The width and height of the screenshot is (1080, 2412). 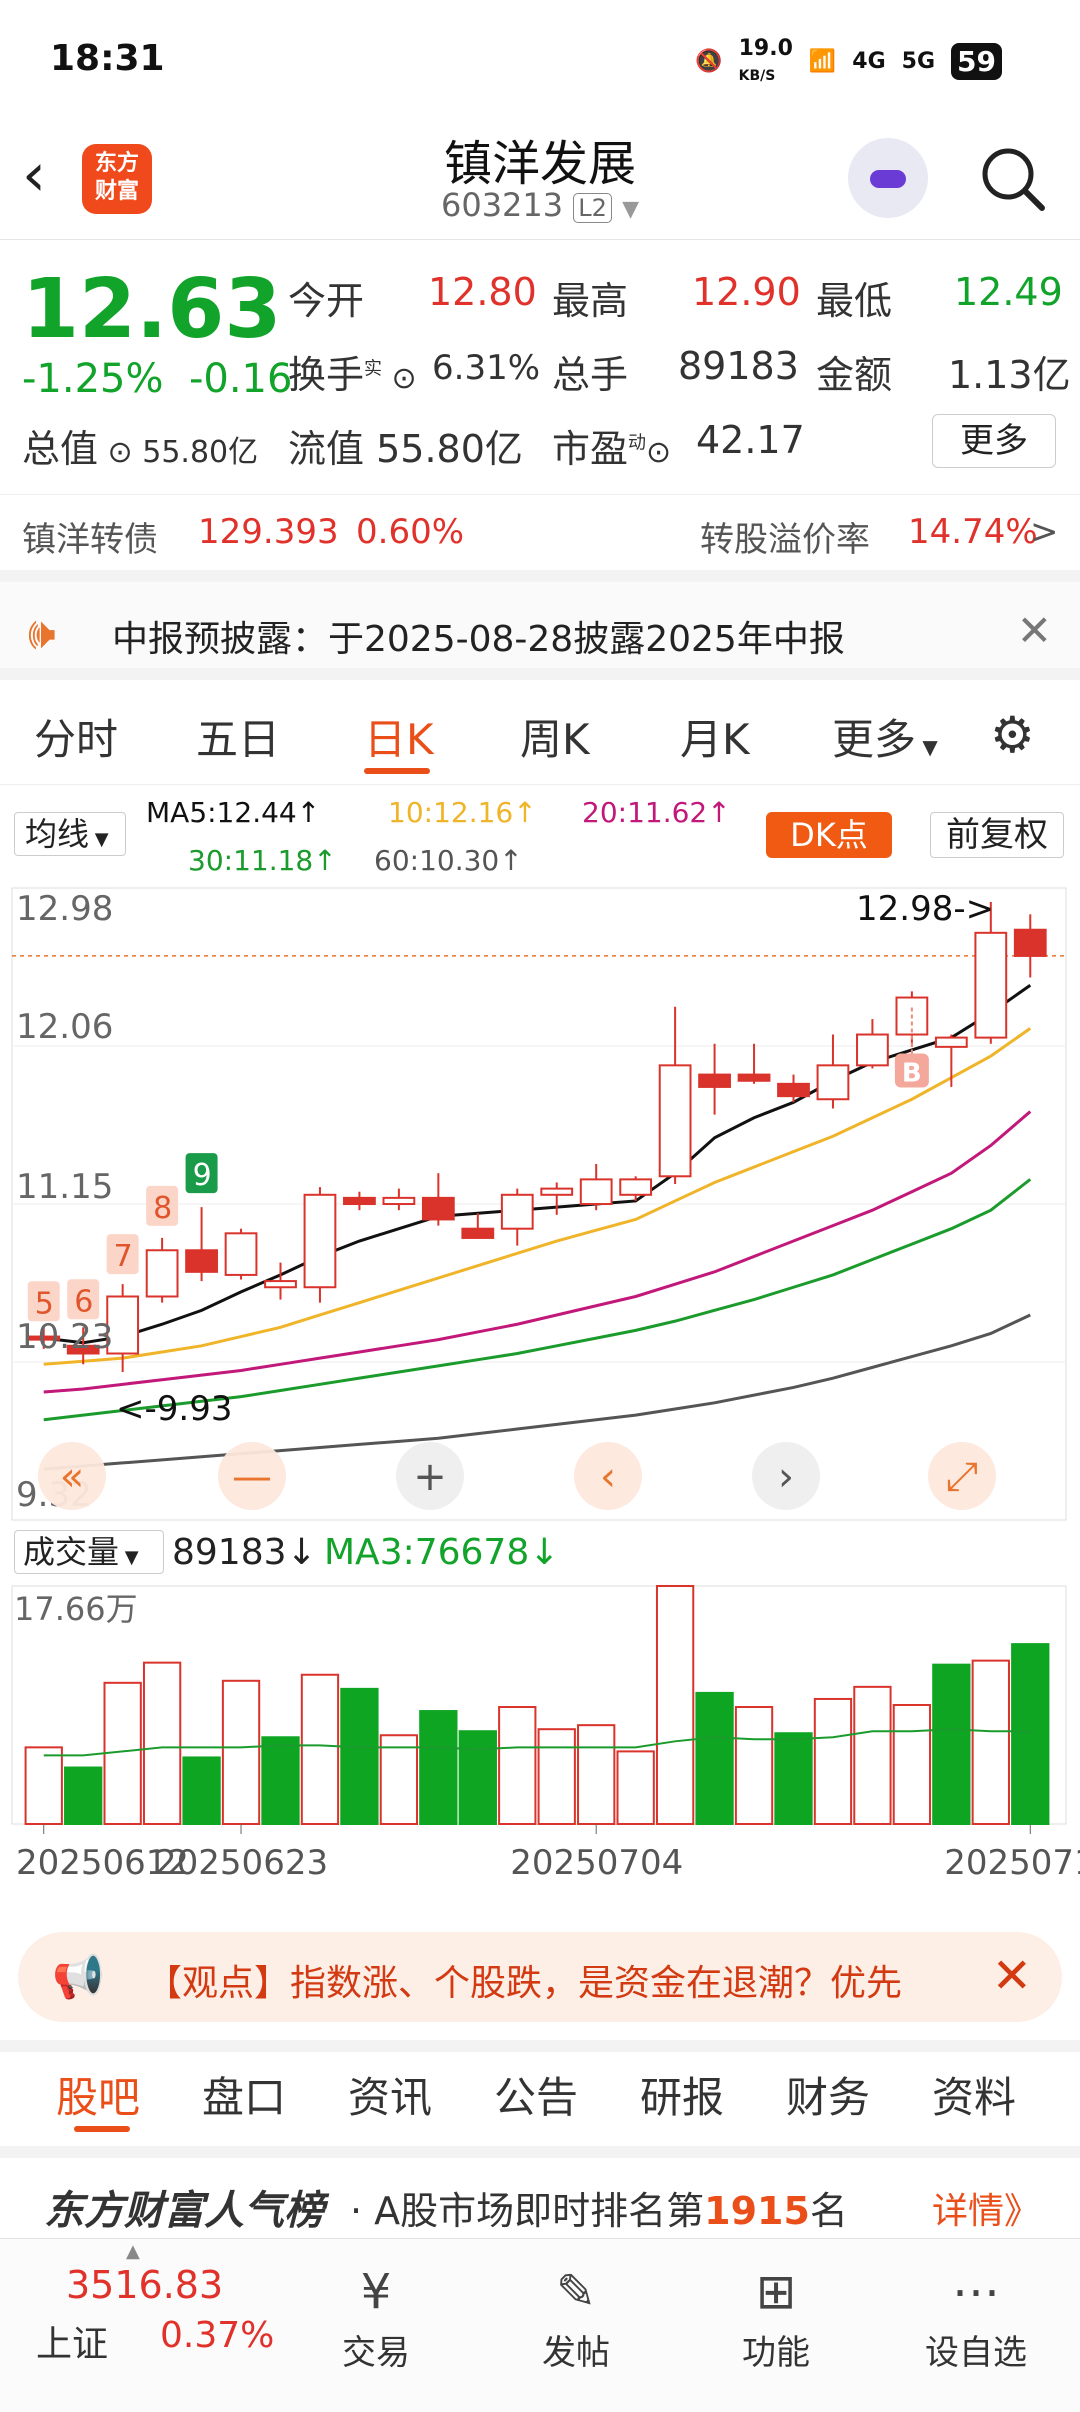 What do you see at coordinates (268, 532) in the screenshot?
I see `convertible-price: 129.393` at bounding box center [268, 532].